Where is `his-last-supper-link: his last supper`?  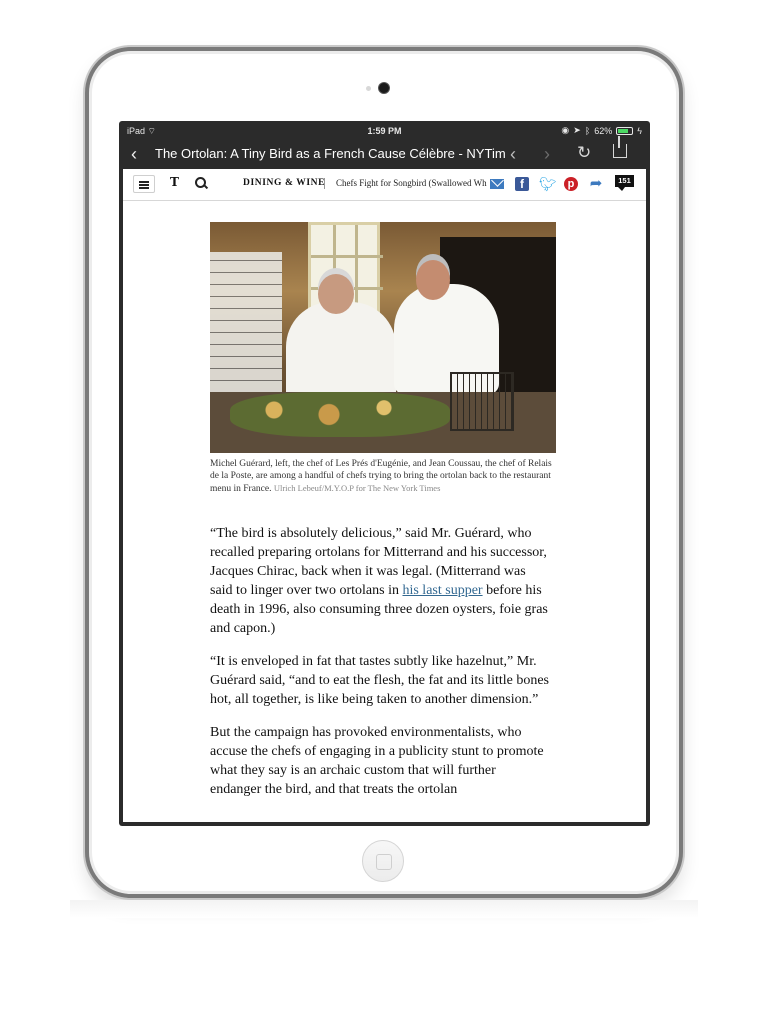 his-last-supper-link: his last supper is located at coordinates (442, 590).